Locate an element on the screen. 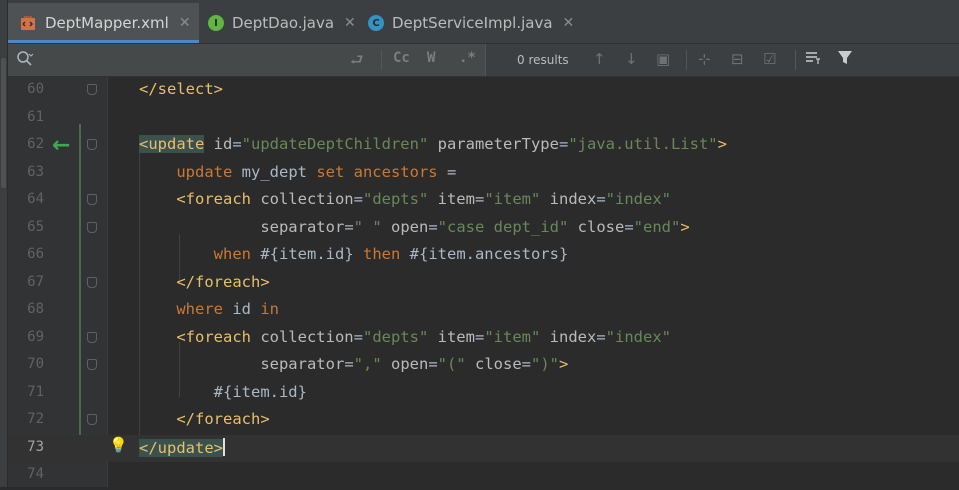 The image size is (959, 490). line-number: 62 is located at coordinates (35, 144).